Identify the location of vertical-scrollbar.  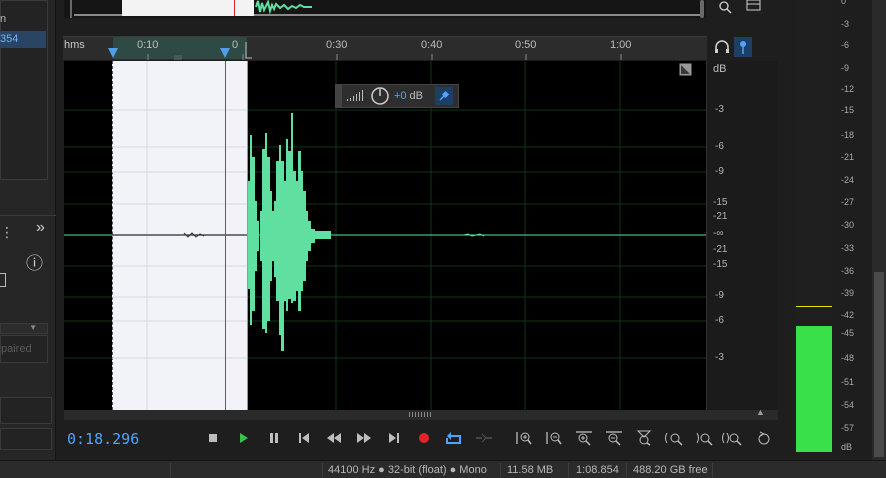
(879, 230).